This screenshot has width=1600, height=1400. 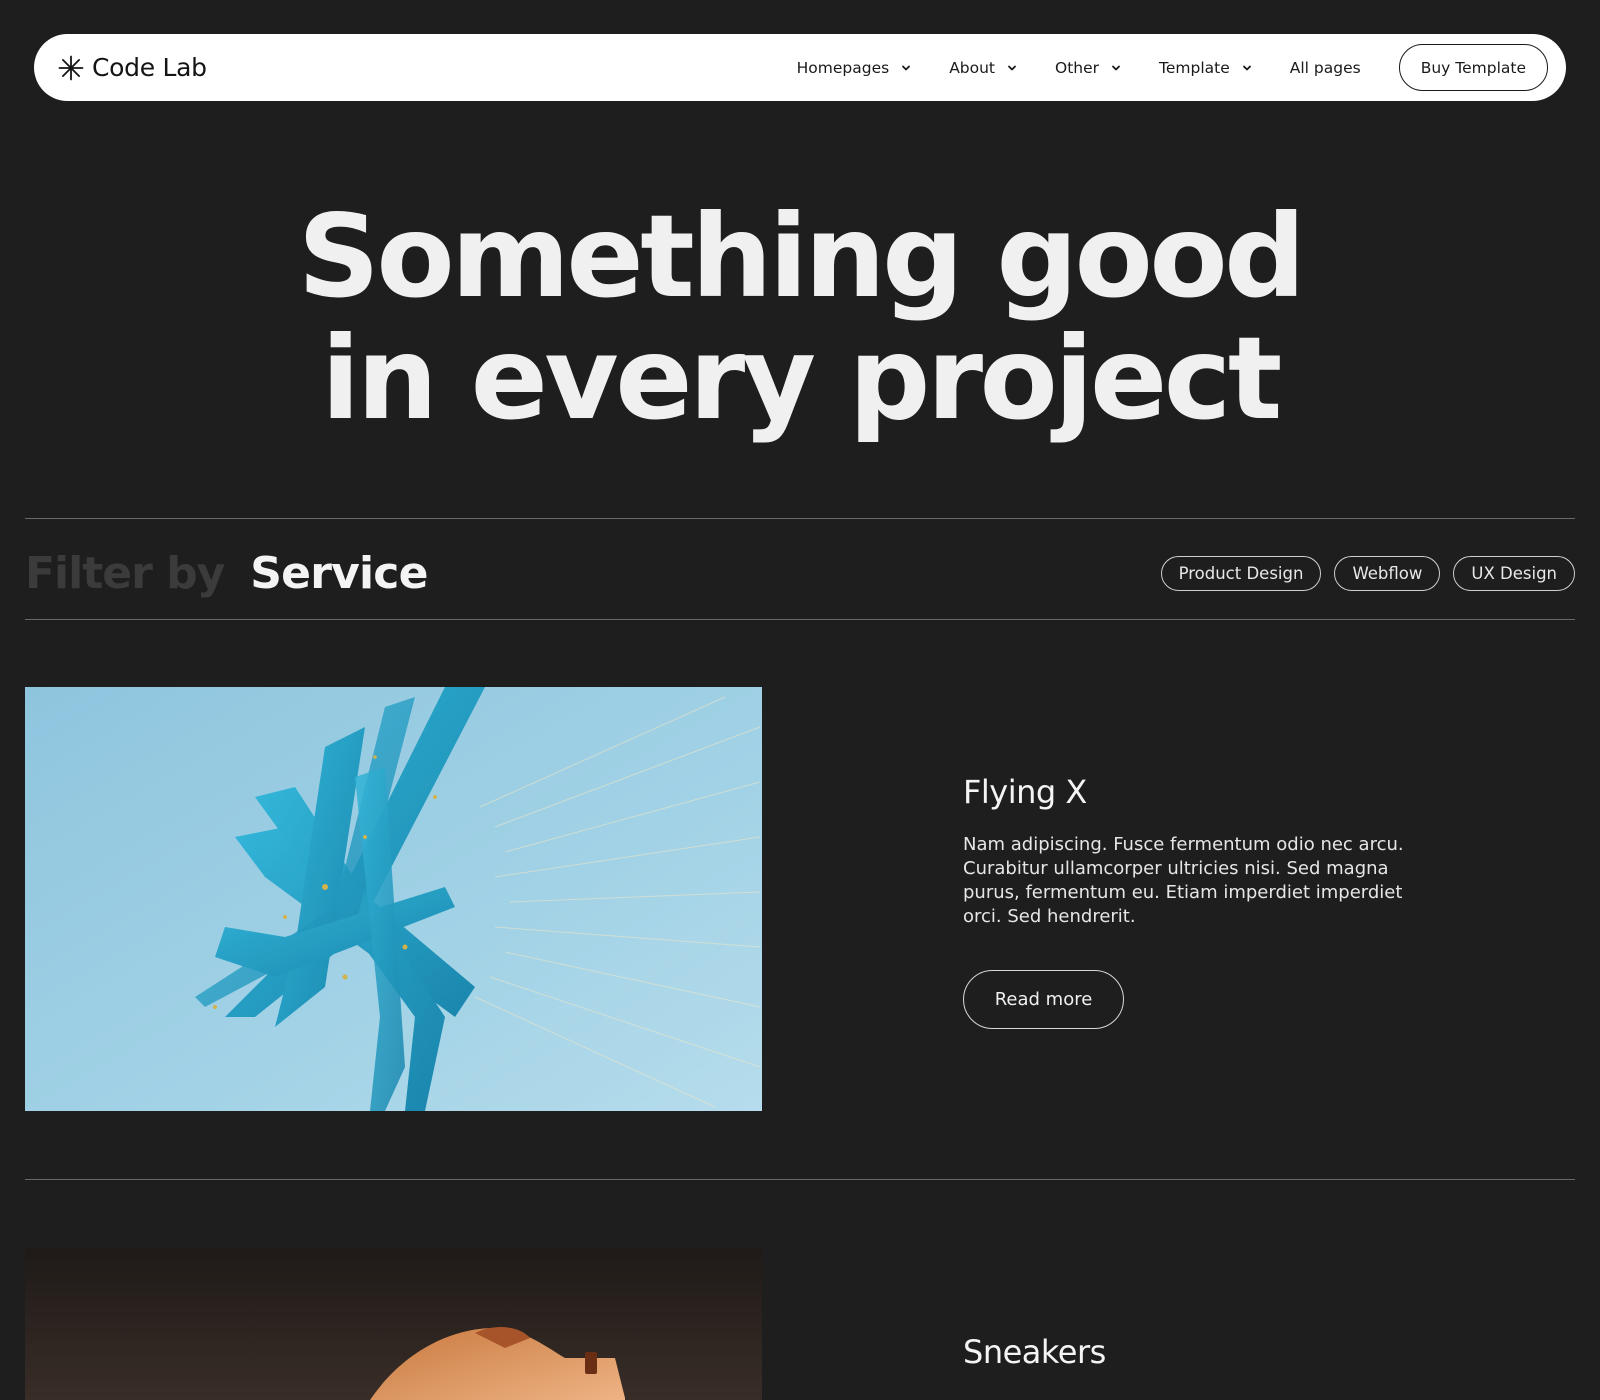 I want to click on nav-item-label: Template, so click(x=1194, y=67).